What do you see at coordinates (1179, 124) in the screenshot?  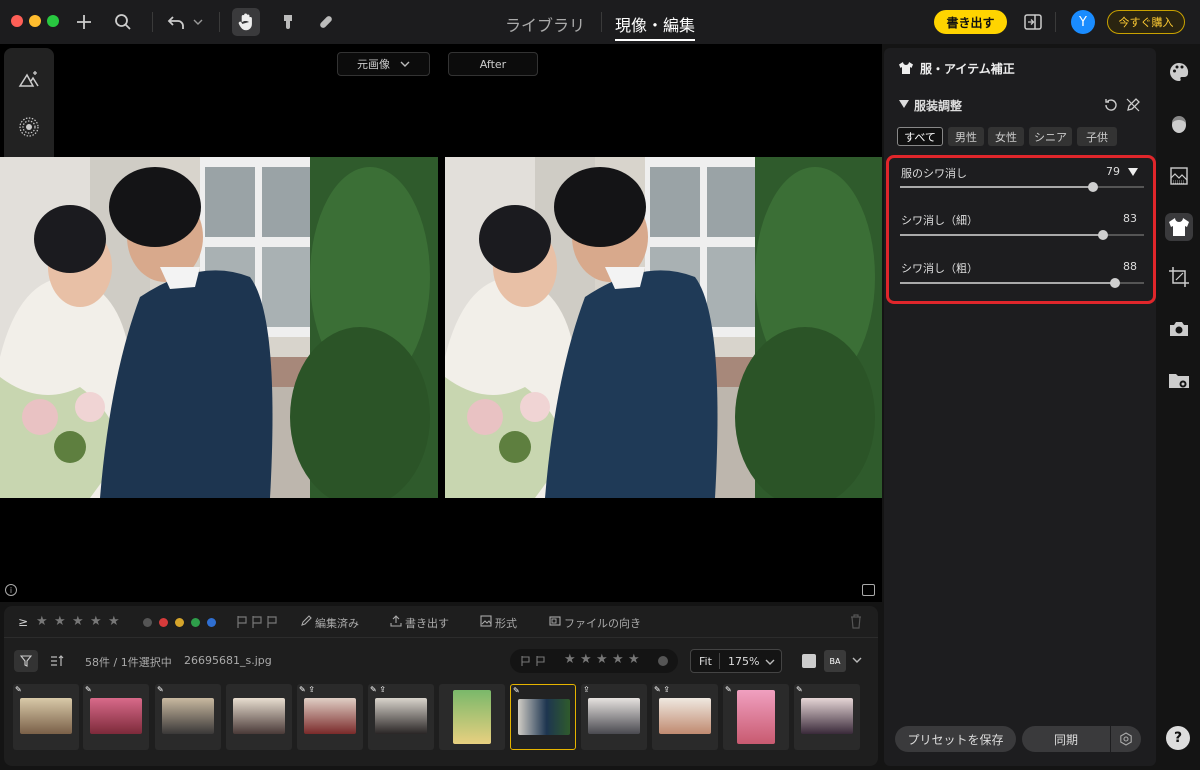 I see `face-retouch-icon` at bounding box center [1179, 124].